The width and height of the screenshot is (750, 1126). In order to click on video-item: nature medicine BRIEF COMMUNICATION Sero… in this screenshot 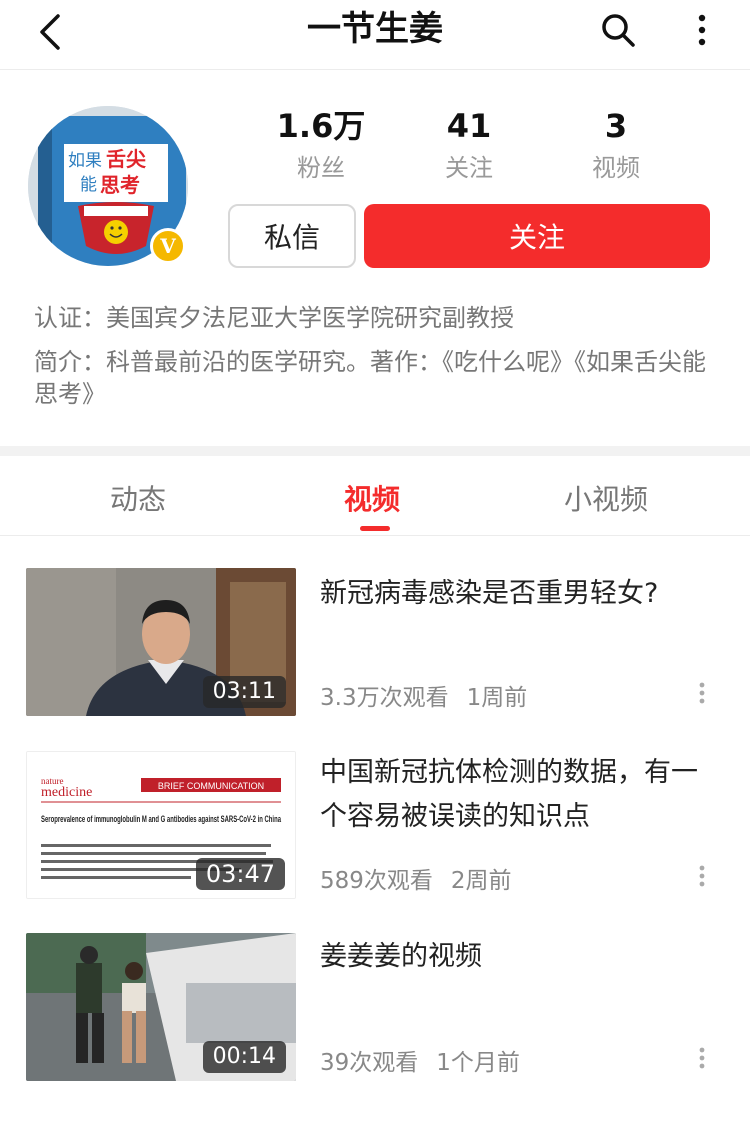, I will do `click(375, 826)`.